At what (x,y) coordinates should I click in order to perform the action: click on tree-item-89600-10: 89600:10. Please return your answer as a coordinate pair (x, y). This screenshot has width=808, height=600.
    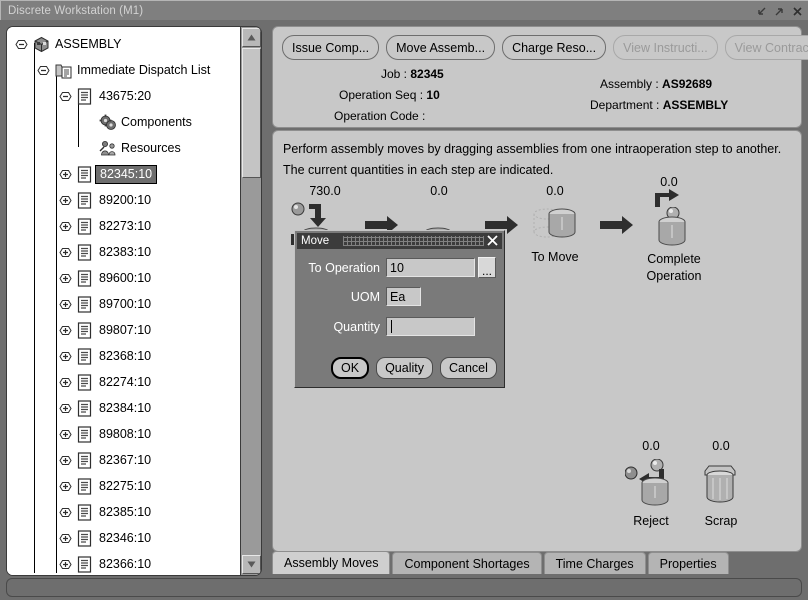
    Looking at the image, I should click on (123, 278).